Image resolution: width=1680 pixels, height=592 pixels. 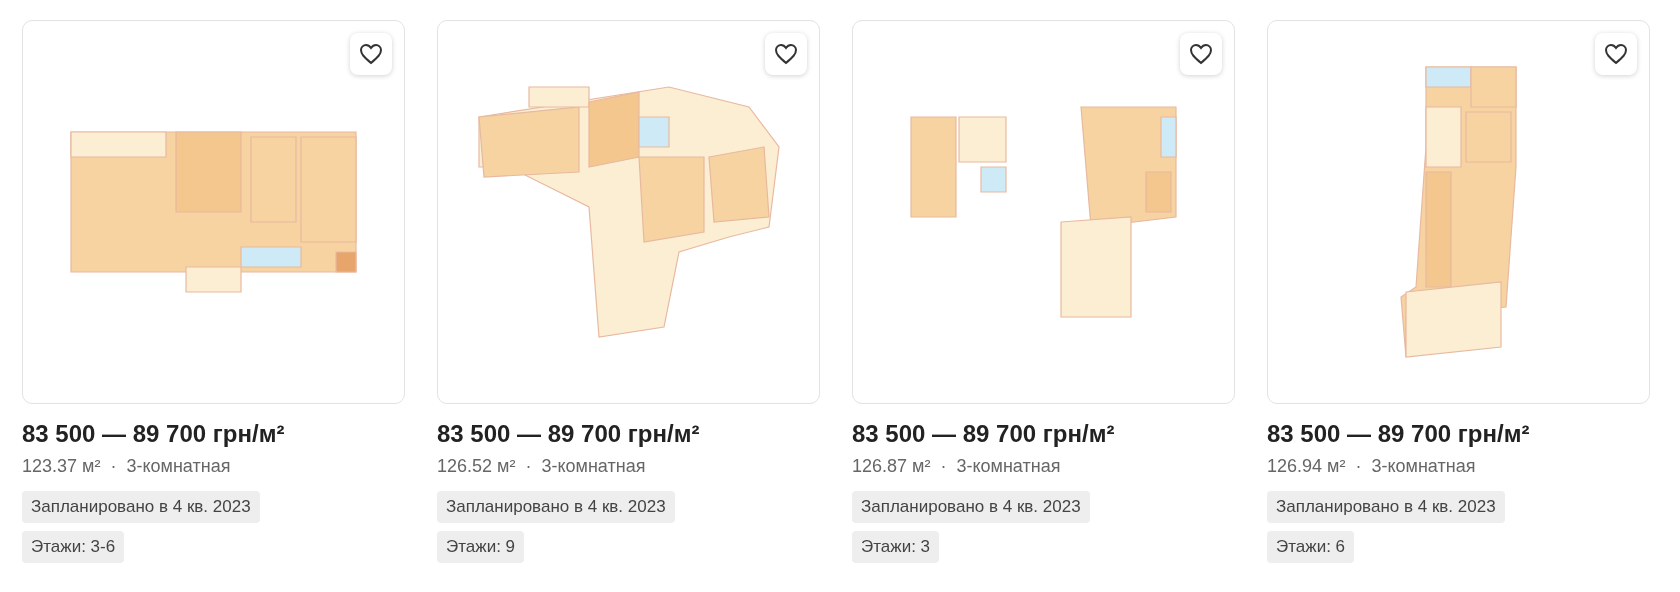 What do you see at coordinates (1306, 466) in the screenshot?
I see `area: 126.94 м²` at bounding box center [1306, 466].